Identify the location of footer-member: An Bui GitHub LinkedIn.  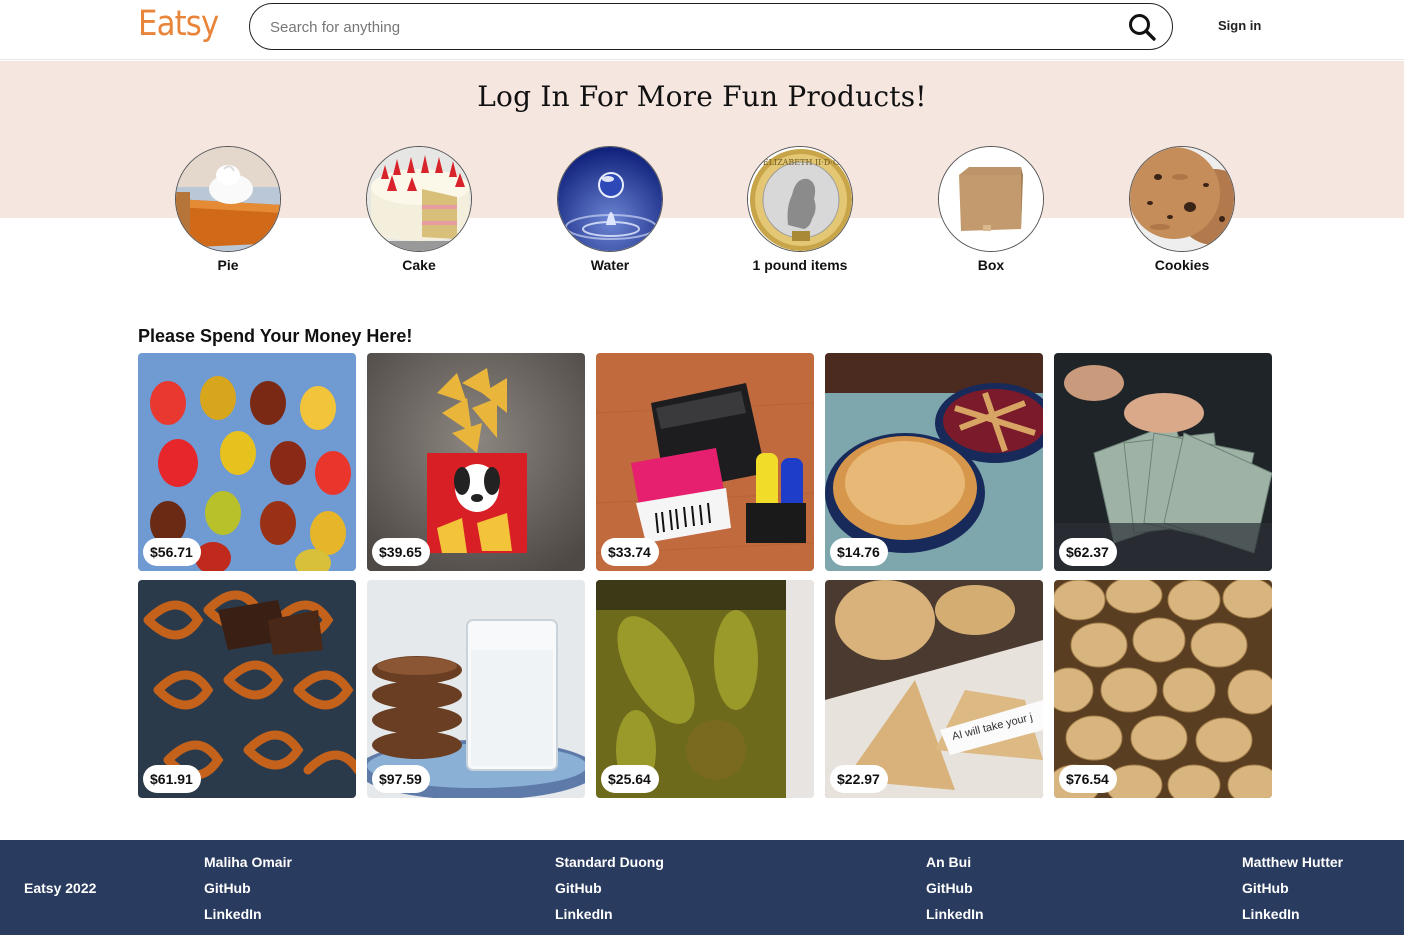
(955, 893).